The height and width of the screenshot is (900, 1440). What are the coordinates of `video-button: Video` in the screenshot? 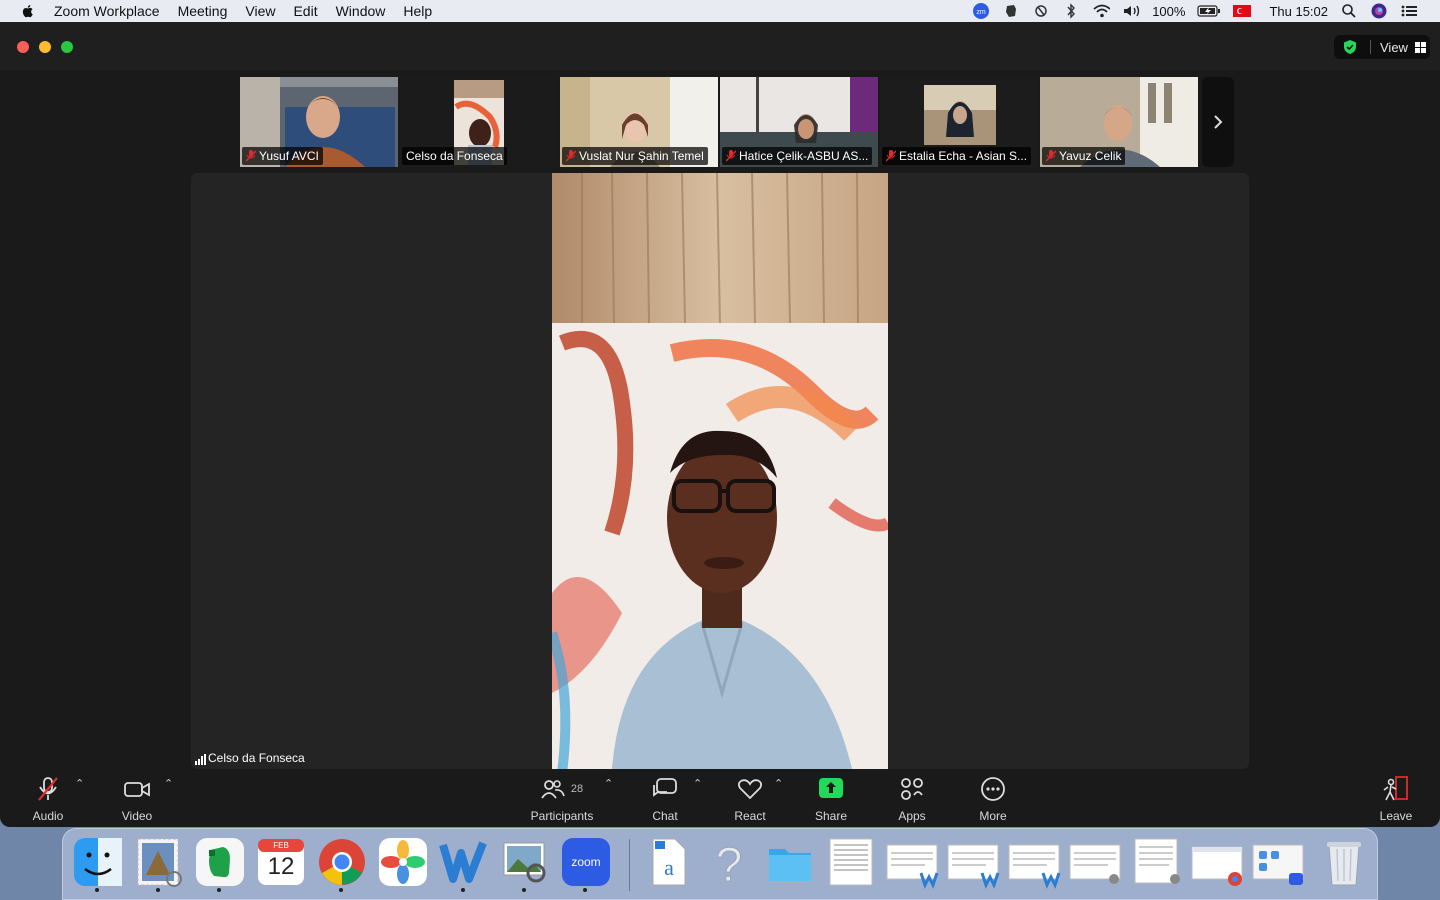 It's located at (137, 795).